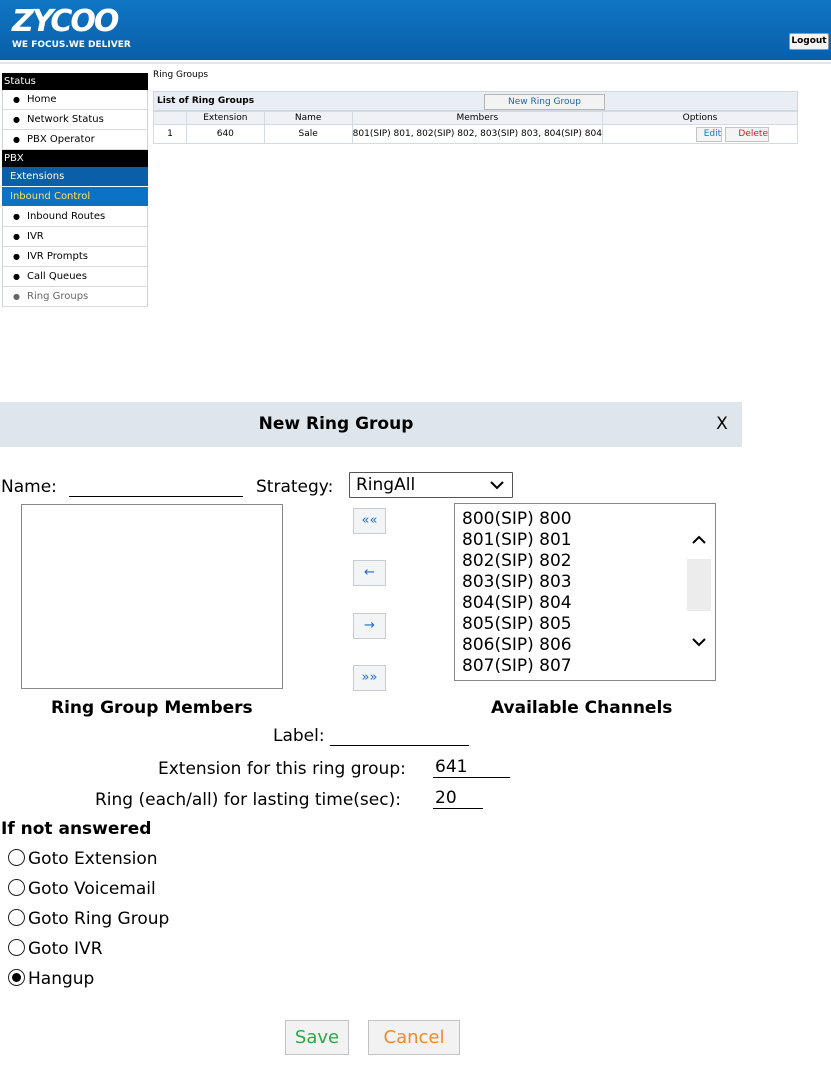 This screenshot has height=1069, width=831. What do you see at coordinates (699, 643) in the screenshot?
I see `scroll-down-icon` at bounding box center [699, 643].